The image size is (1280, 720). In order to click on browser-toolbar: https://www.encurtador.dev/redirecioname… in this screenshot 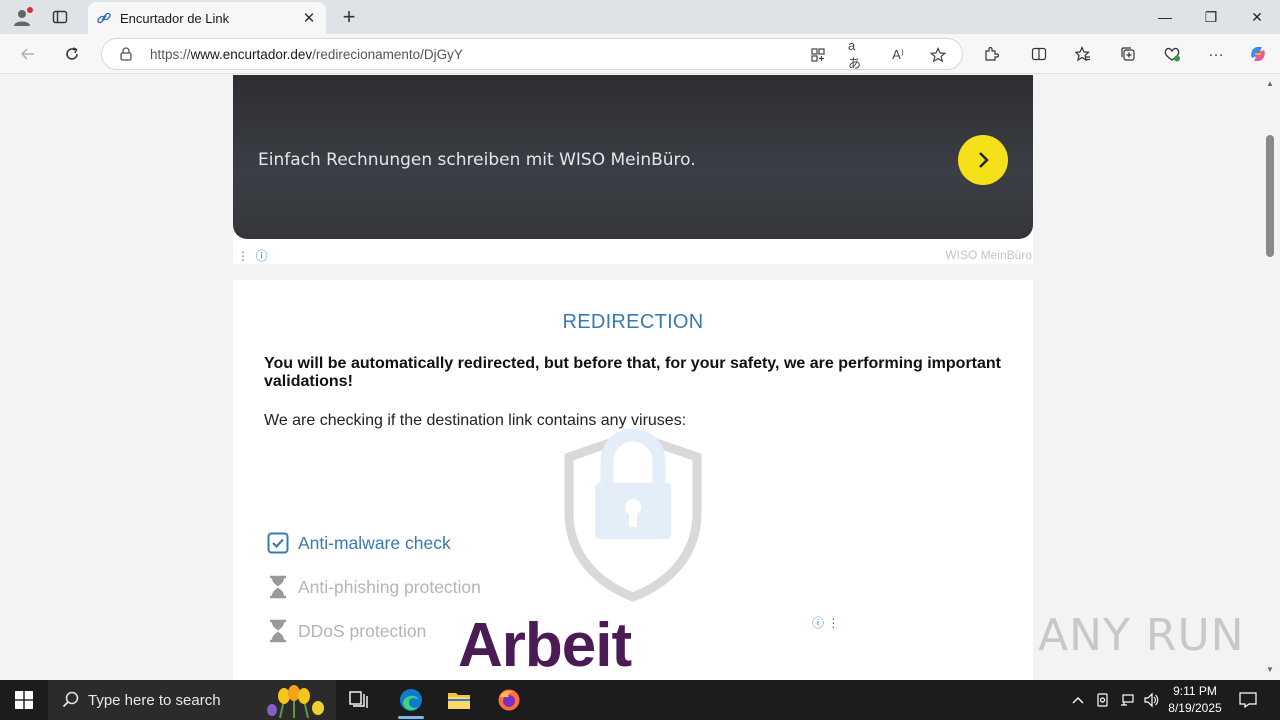, I will do `click(640, 54)`.